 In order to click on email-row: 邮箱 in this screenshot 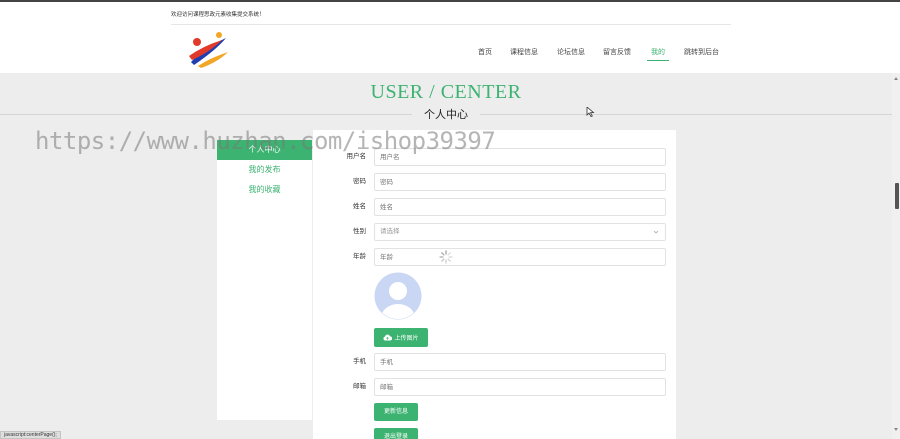, I will do `click(494, 387)`.